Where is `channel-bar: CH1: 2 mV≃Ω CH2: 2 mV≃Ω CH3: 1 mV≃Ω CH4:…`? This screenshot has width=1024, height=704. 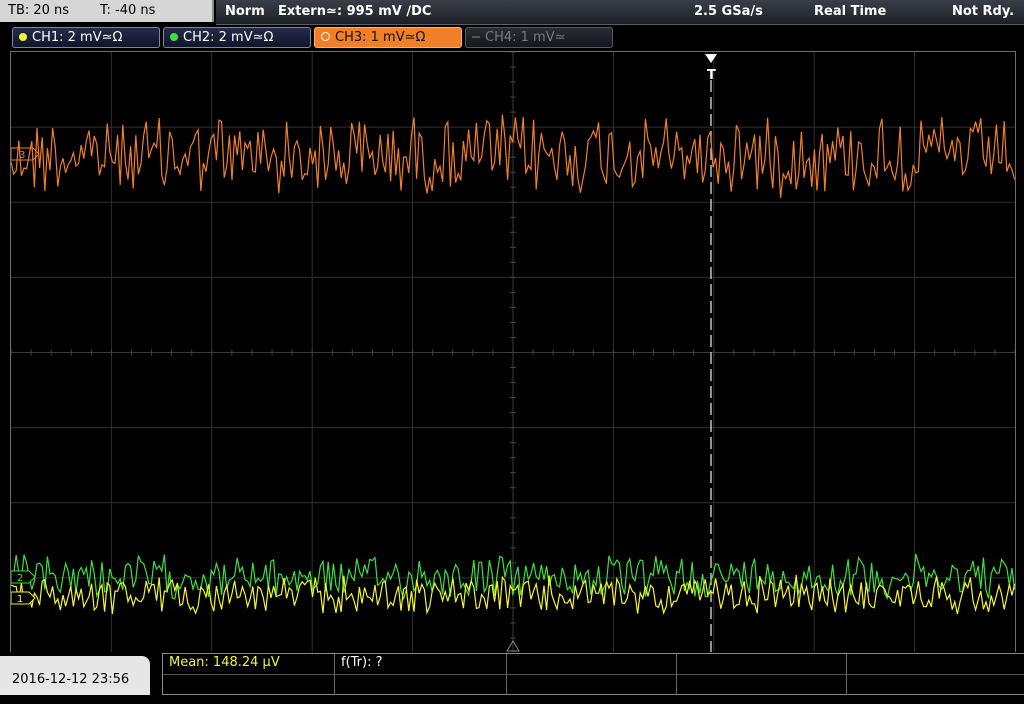 channel-bar: CH1: 2 mV≃Ω CH2: 2 mV≃Ω CH3: 1 mV≃Ω CH4:… is located at coordinates (512, 38).